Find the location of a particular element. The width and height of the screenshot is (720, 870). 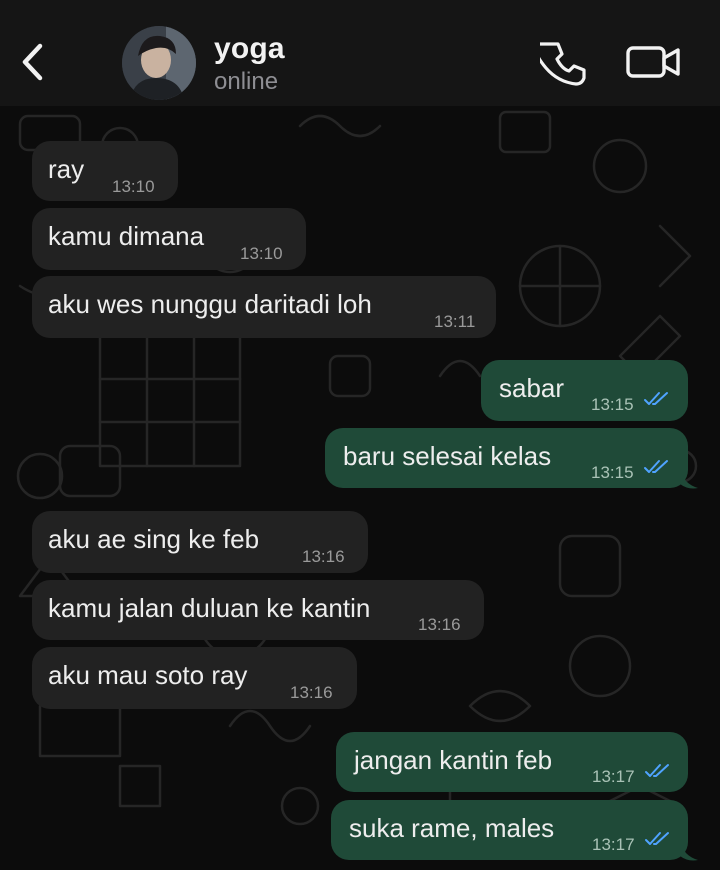

message-bubble-incoming: aku mau soto ray 13:16 is located at coordinates (194, 678).